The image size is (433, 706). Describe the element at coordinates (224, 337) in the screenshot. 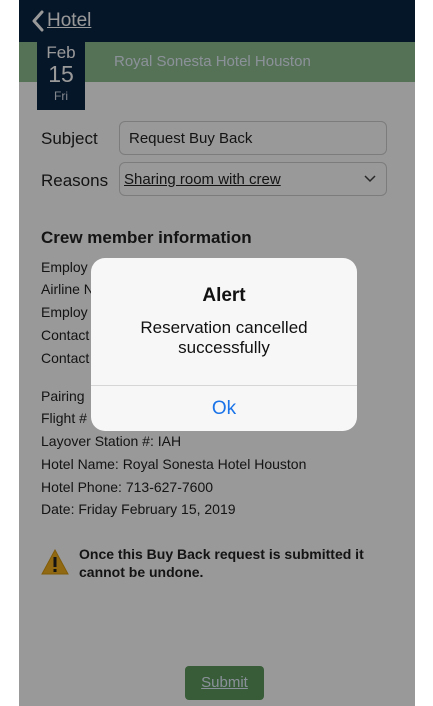

I see `alert-message: Reservation cancelled successfully` at that location.